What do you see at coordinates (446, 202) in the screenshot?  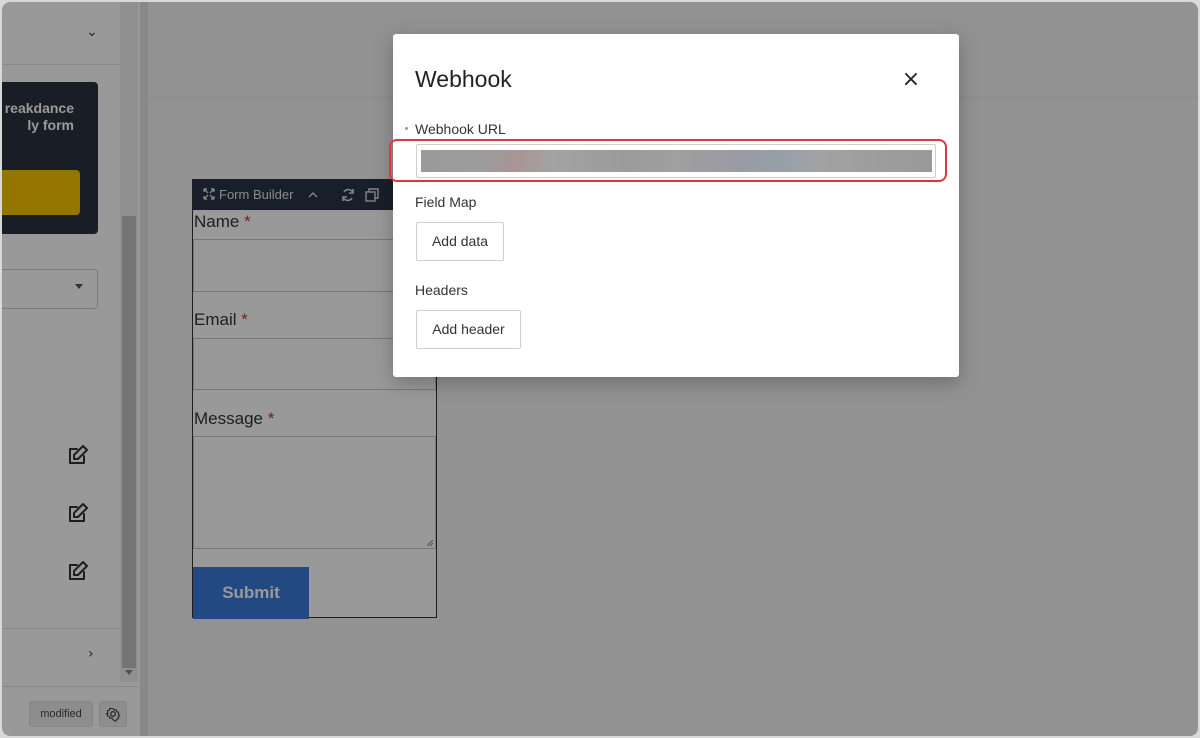 I see `field-map-label: Field Map` at bounding box center [446, 202].